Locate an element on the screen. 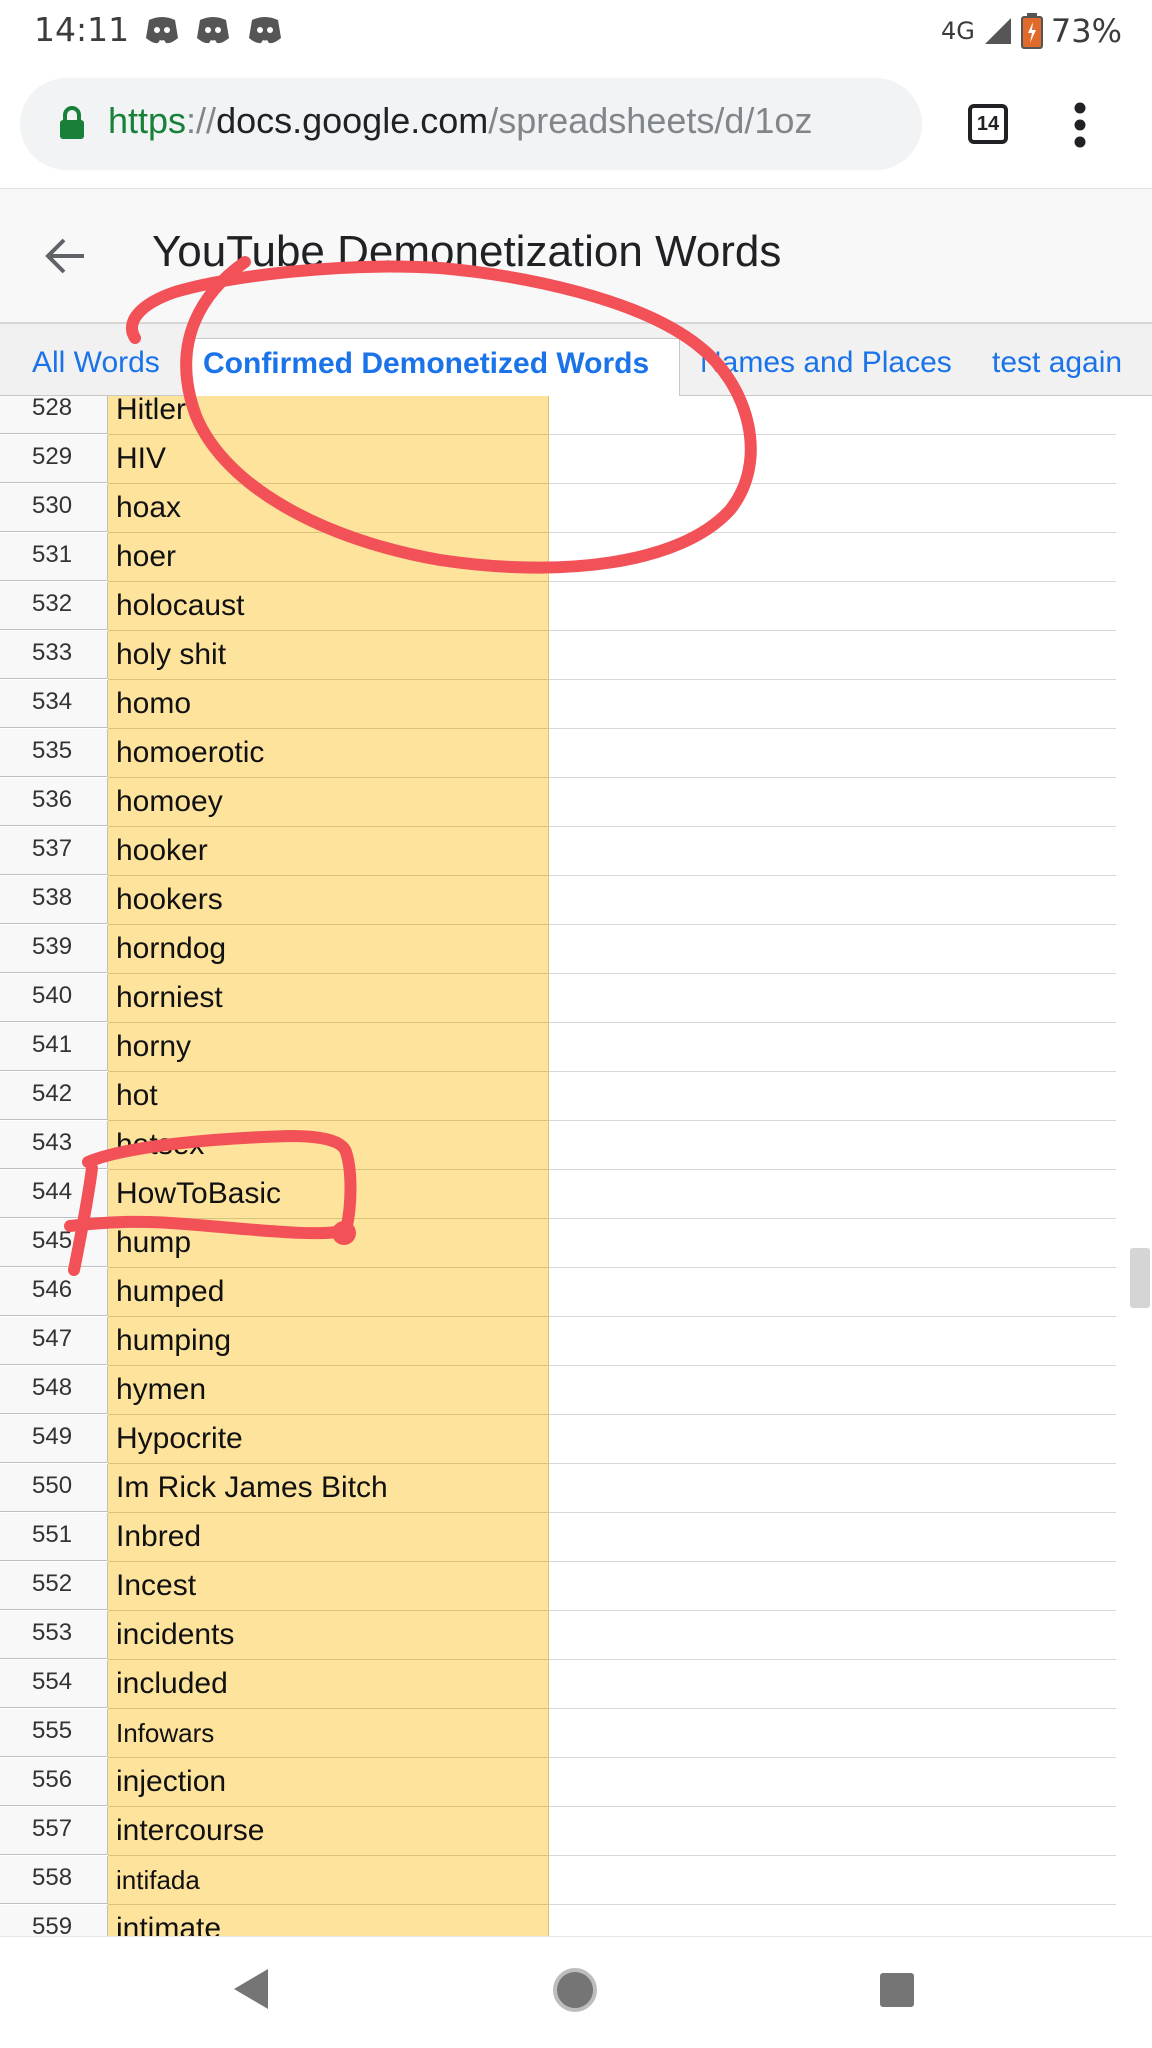  table-row: 537 hooker is located at coordinates (558, 851).